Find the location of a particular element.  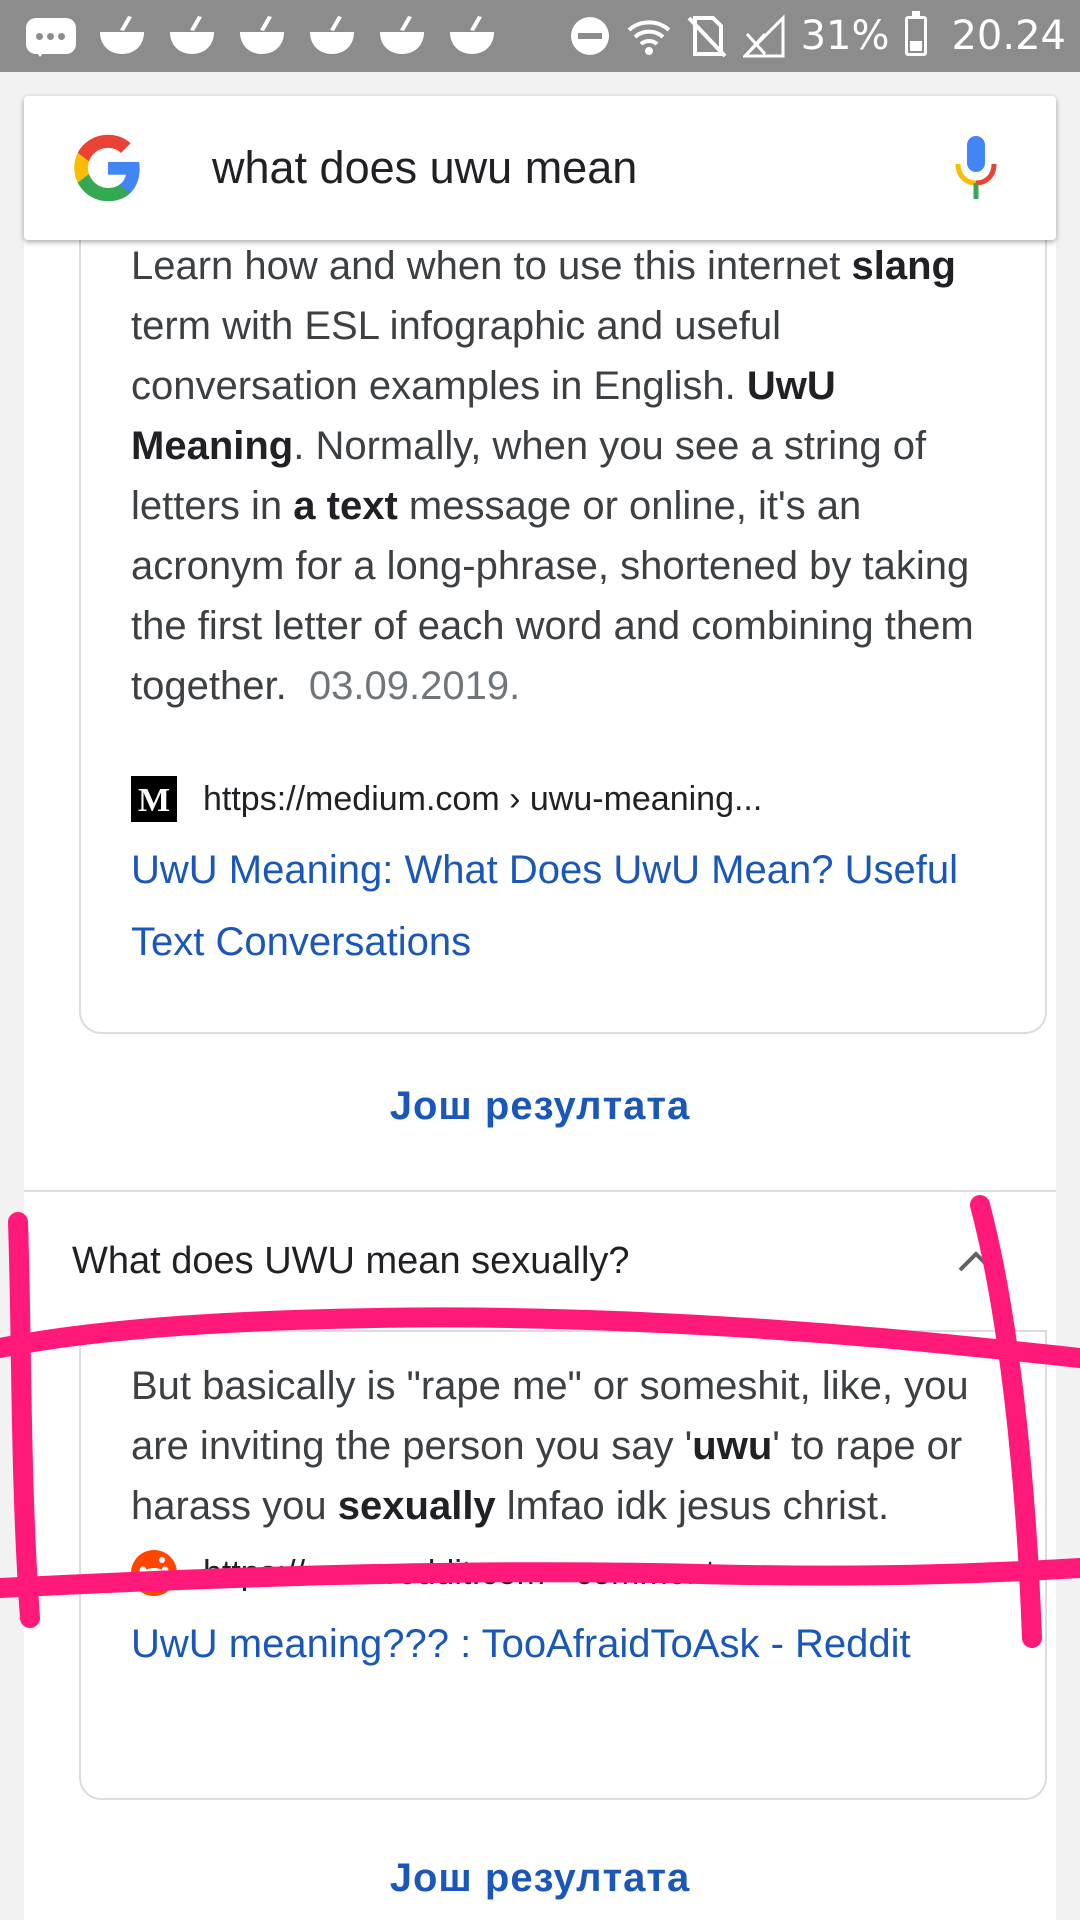

reddit-favicon-icon is located at coordinates (154, 1573).